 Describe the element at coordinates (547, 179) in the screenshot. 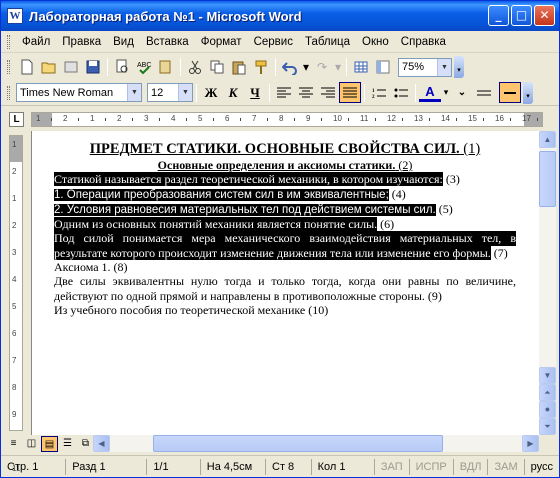

I see `vertical-scroll-thumb` at that location.